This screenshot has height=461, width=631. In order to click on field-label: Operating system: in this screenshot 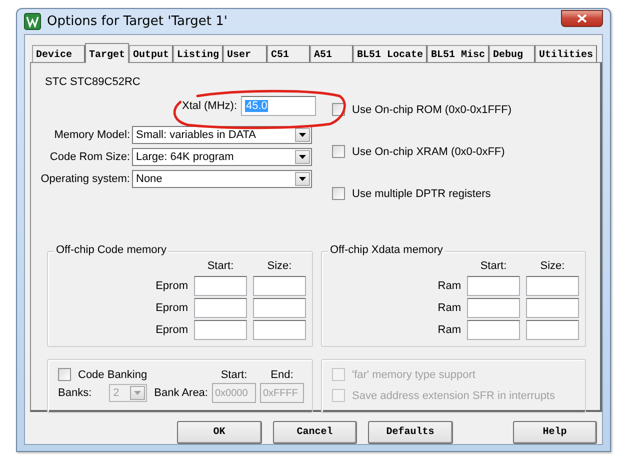, I will do `click(85, 179)`.